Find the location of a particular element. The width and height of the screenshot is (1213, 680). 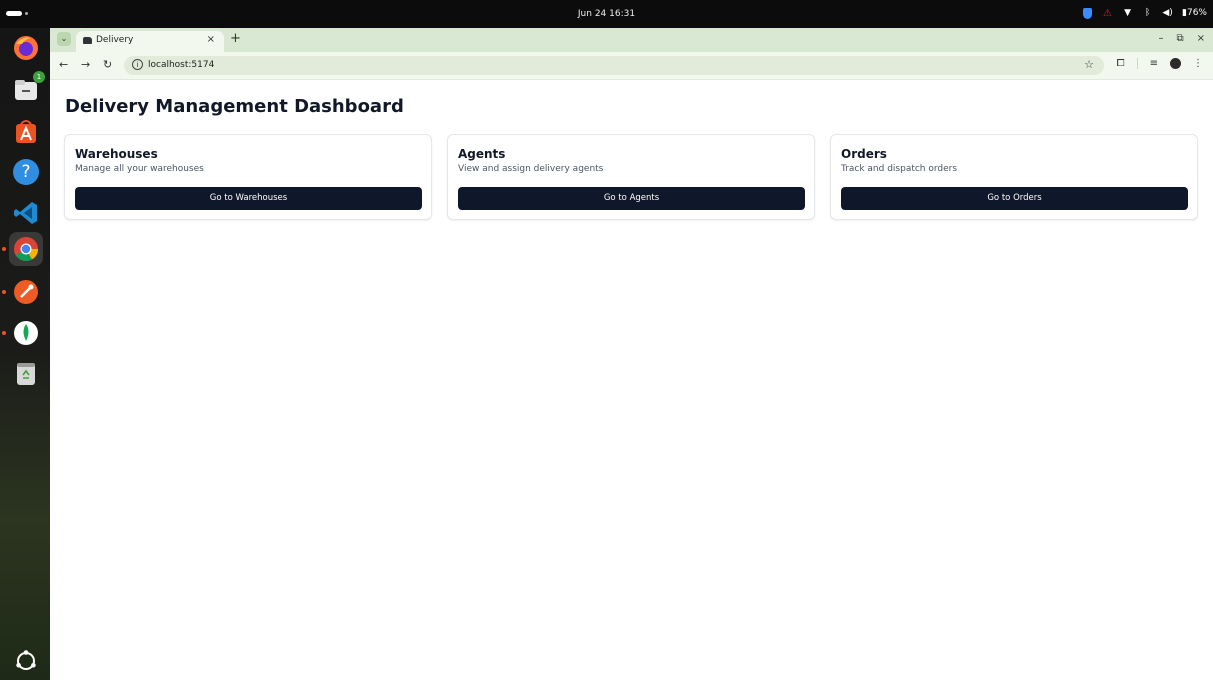

system-top-bar: Jun 24 16:31 ⚠ ▼ ᛒ ◀) ▮76% is located at coordinates (606, 14).